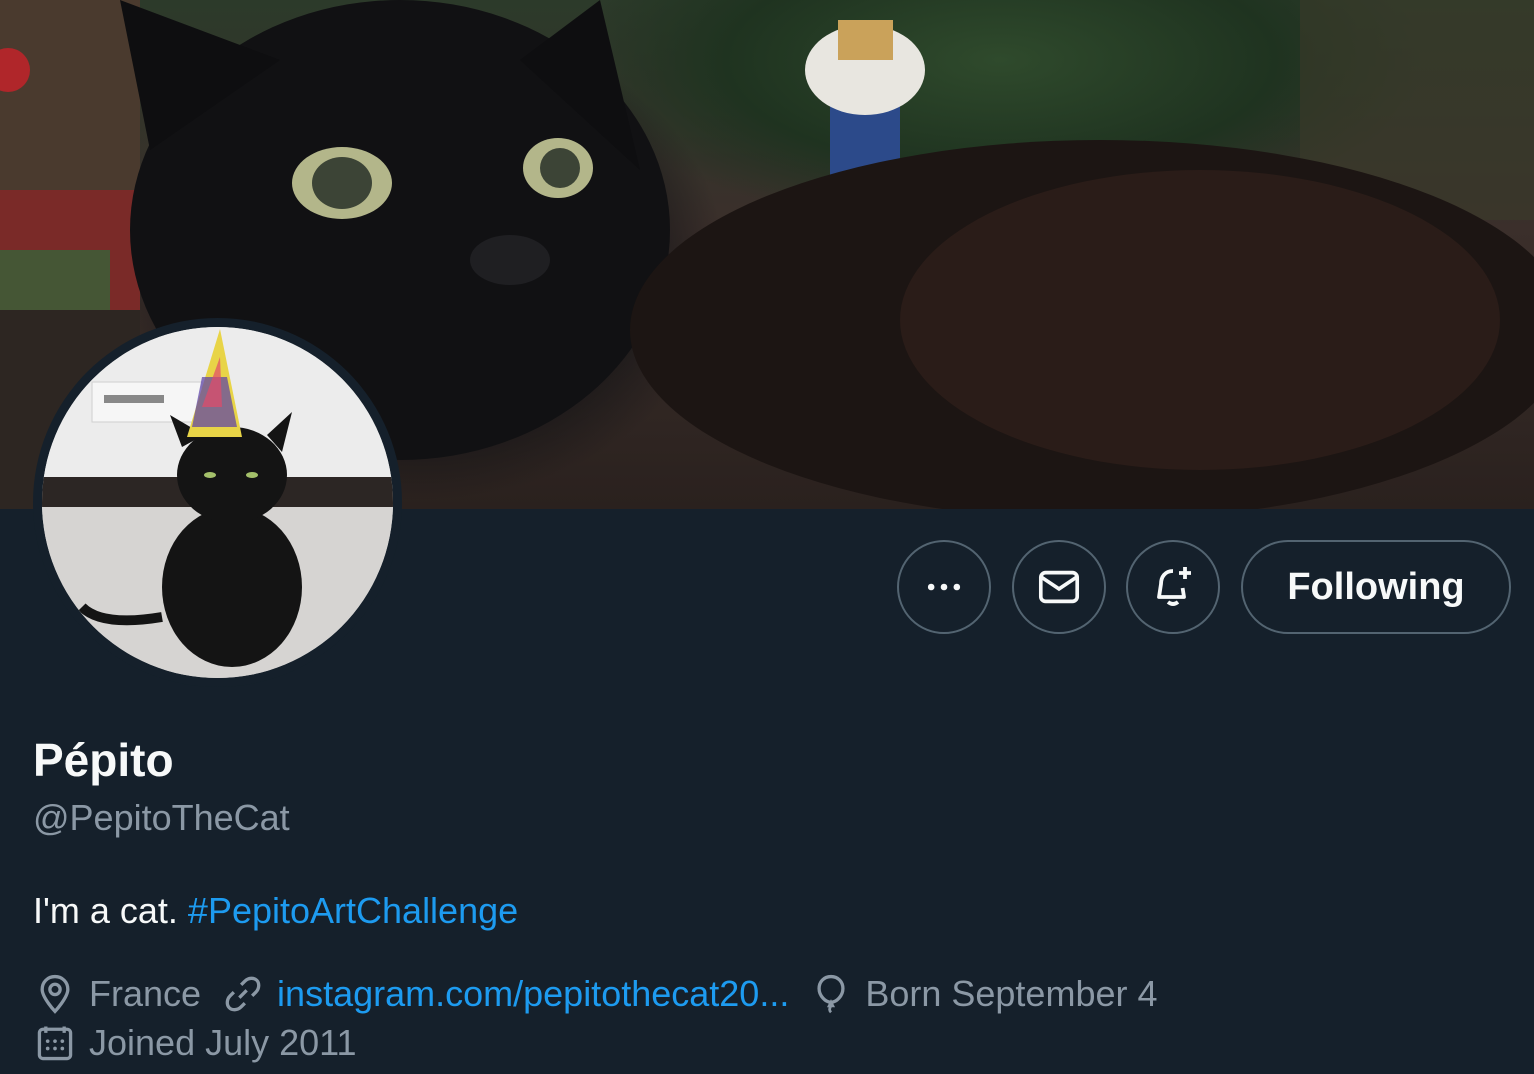 The height and width of the screenshot is (1074, 1534). I want to click on avatar-photo, so click(217, 502).